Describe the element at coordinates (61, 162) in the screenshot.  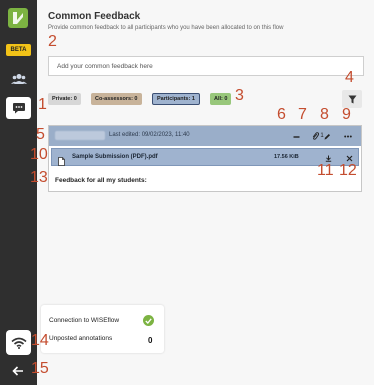
I see `file-icon` at that location.